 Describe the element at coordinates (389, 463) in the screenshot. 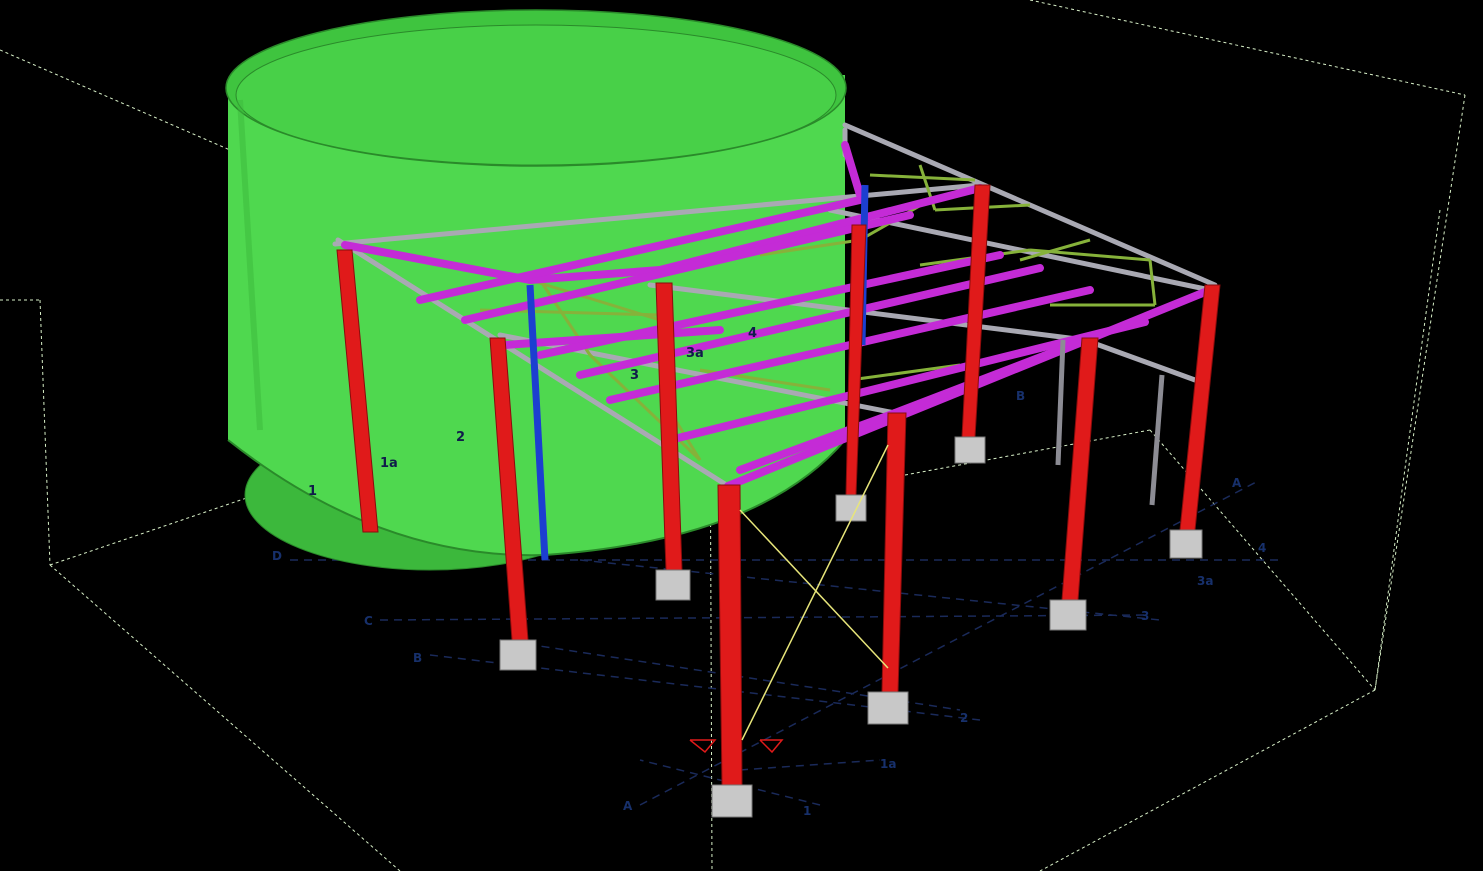

I see `label-1a: 1a` at that location.